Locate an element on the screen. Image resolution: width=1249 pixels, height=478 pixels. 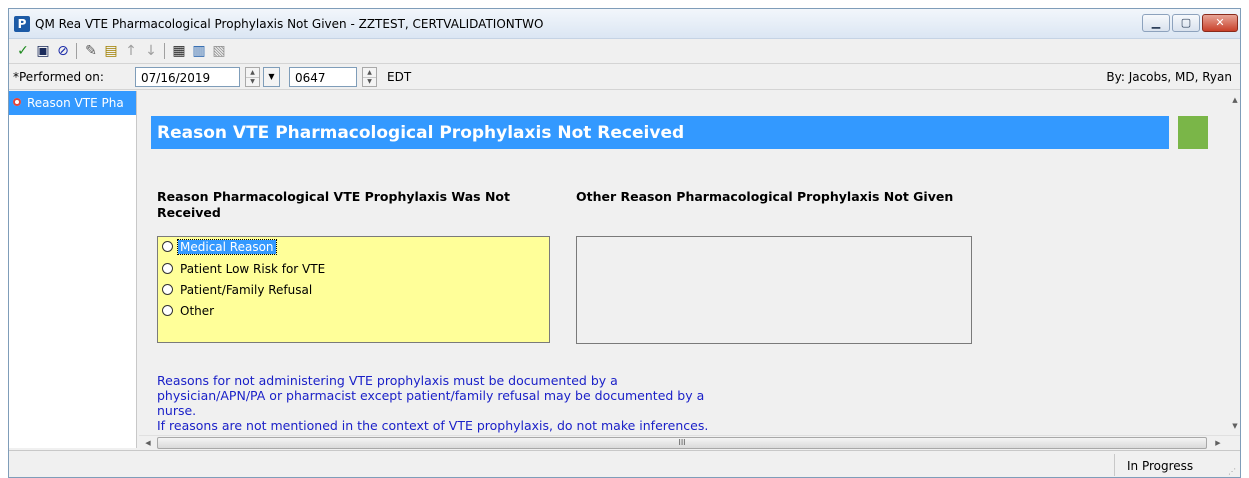
date-dropdown-button: ▼ is located at coordinates (271, 77).